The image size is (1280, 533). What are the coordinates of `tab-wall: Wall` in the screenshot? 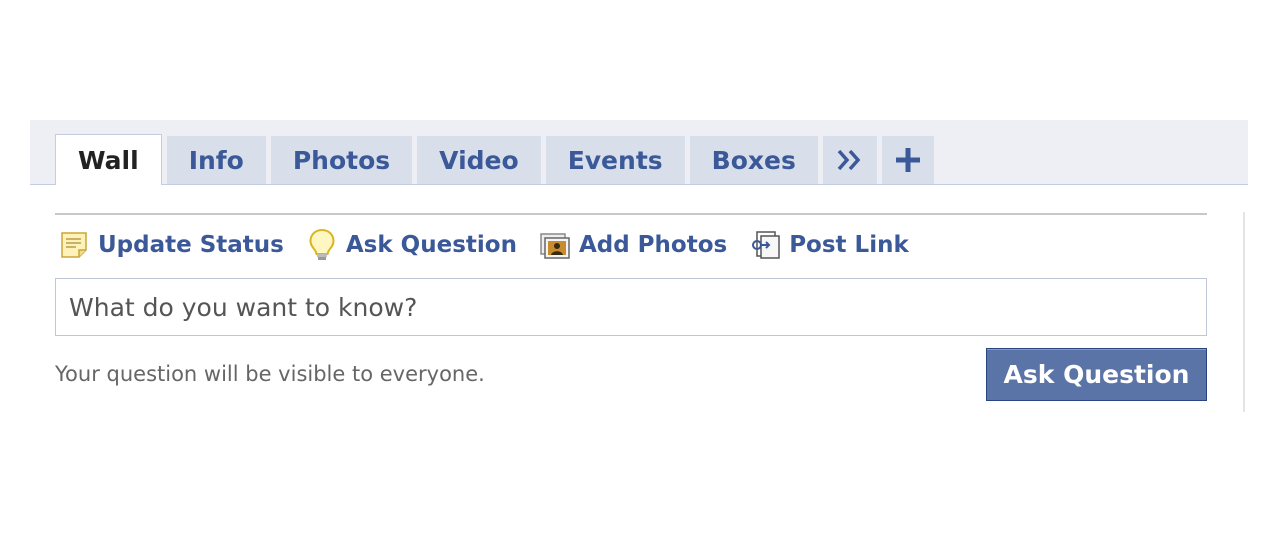 It's located at (108, 159).